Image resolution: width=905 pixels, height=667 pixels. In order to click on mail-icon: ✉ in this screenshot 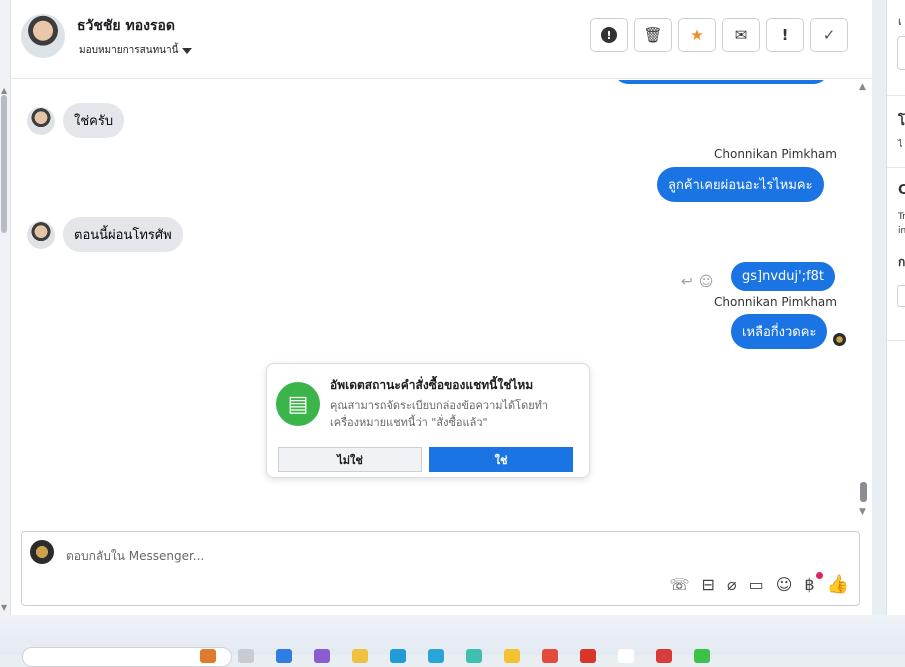, I will do `click(741, 35)`.